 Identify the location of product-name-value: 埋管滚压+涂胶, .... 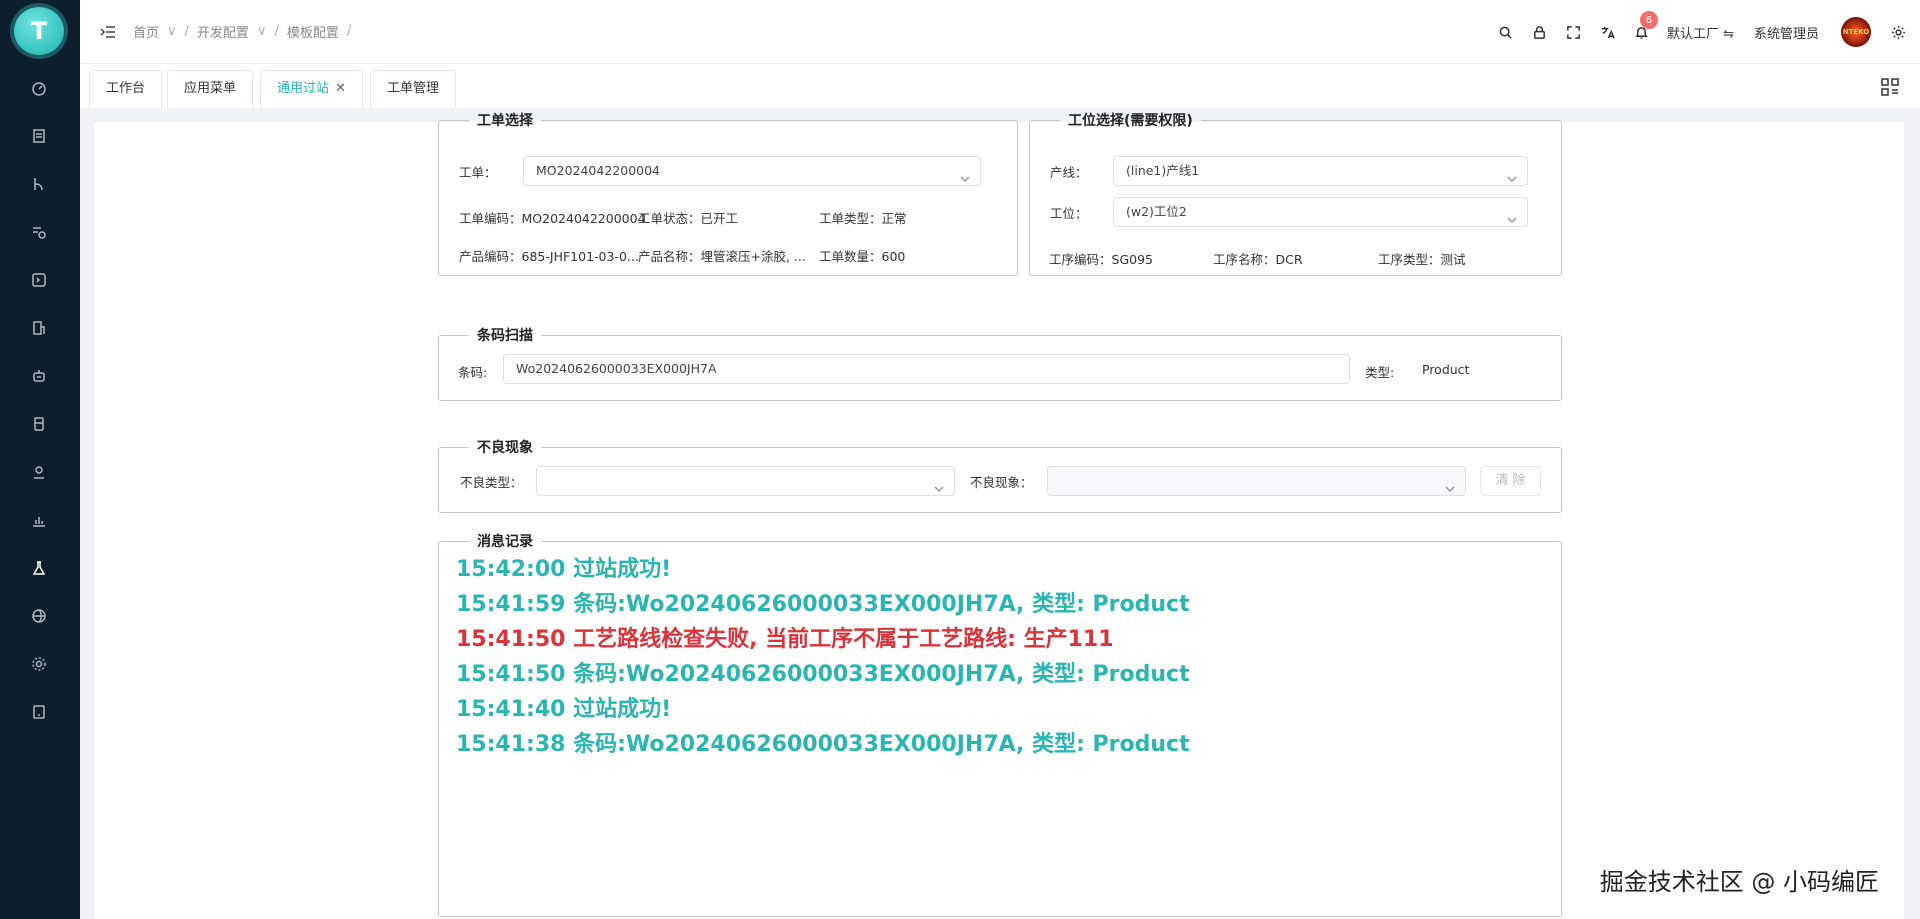
(753, 256).